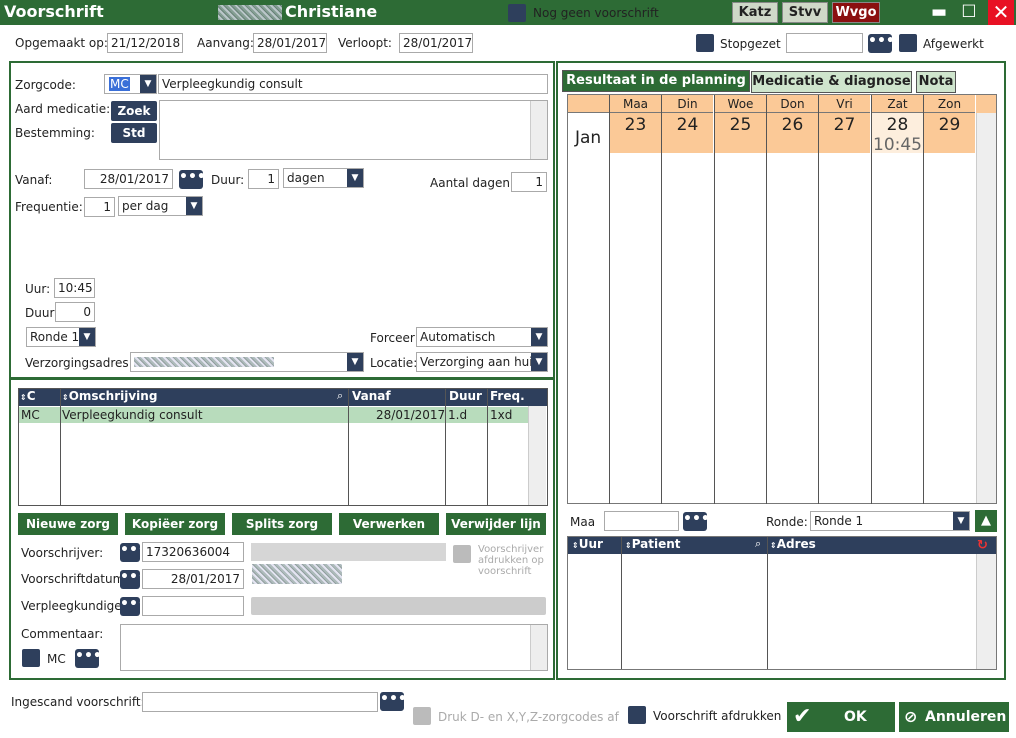  What do you see at coordinates (656, 81) in the screenshot?
I see `tab-resultaat: Resultaat in de planning` at bounding box center [656, 81].